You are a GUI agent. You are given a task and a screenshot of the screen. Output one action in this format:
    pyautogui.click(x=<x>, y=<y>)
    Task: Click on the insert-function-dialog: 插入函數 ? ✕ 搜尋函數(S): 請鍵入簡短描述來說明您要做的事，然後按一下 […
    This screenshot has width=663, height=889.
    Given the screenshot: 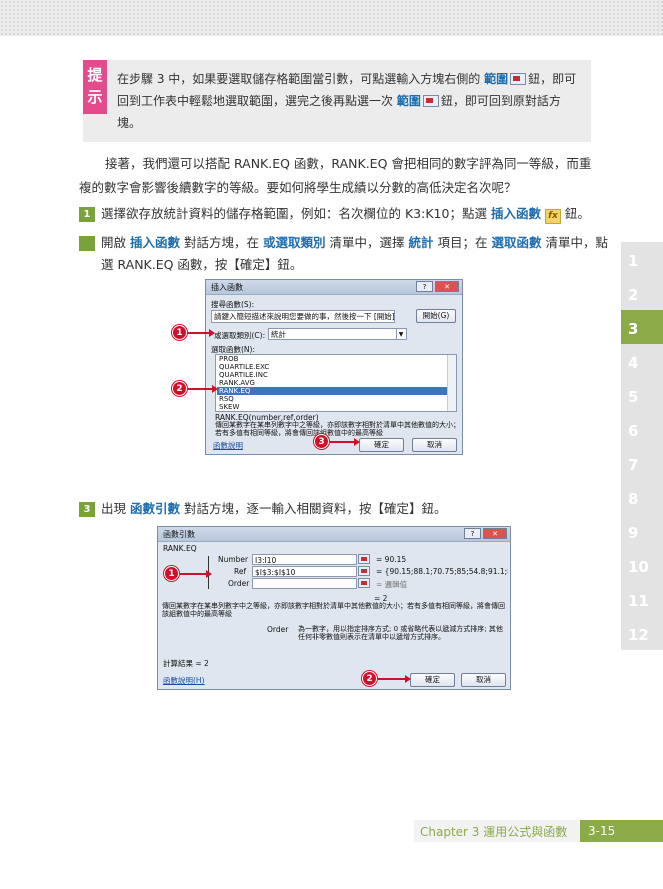 What is the action you would take?
    pyautogui.click(x=334, y=367)
    